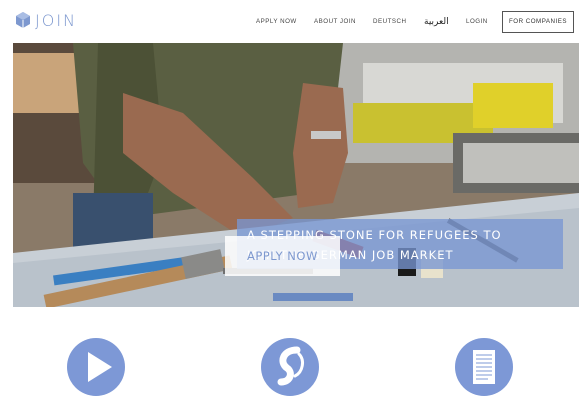 The width and height of the screenshot is (579, 413). What do you see at coordinates (282, 256) in the screenshot?
I see `hero-apply-now-button: APPLY NOW` at bounding box center [282, 256].